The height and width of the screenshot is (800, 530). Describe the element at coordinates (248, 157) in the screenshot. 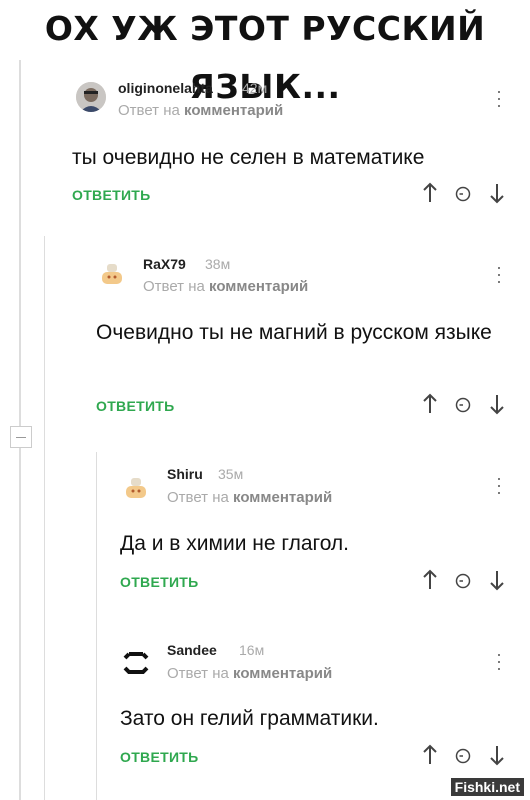

I see `comment-text: ты очевидно не селен в математике` at that location.